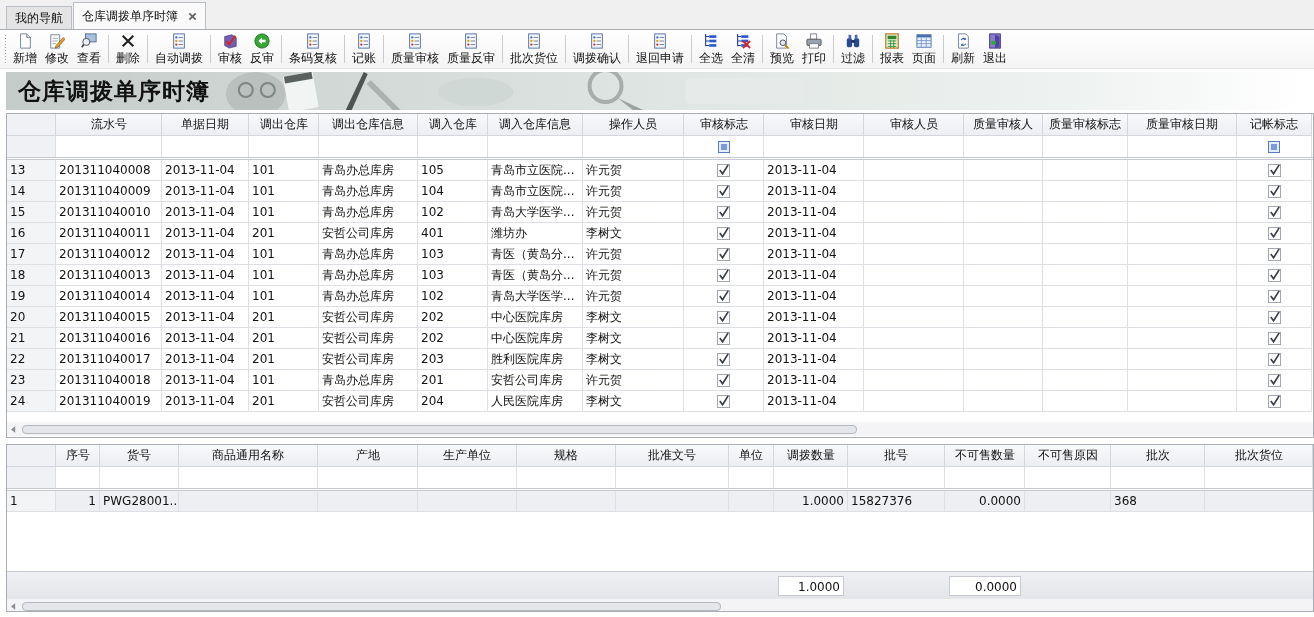 The image size is (1314, 617). Describe the element at coordinates (5, 49) in the screenshot. I see `grip-icon` at that location.